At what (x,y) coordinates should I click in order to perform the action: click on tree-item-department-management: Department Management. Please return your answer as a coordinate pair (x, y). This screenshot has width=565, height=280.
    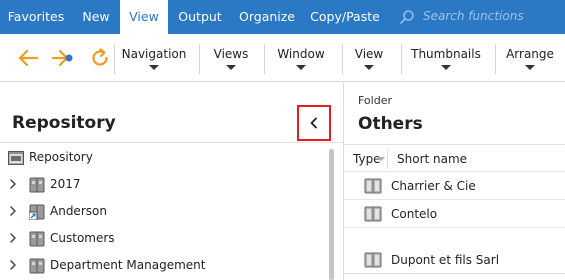
    Looking at the image, I should click on (164, 265).